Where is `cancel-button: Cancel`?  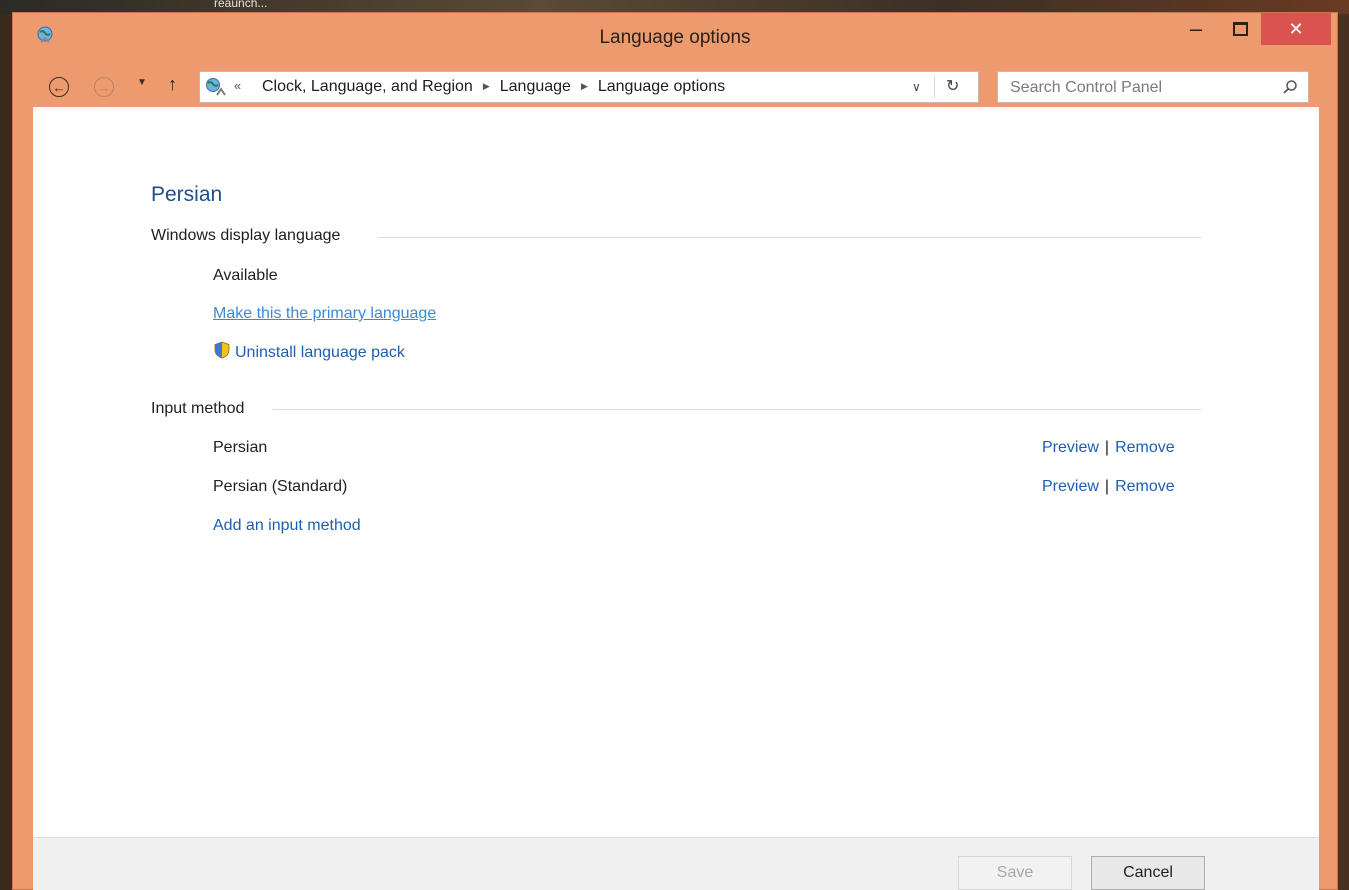 cancel-button: Cancel is located at coordinates (1148, 873).